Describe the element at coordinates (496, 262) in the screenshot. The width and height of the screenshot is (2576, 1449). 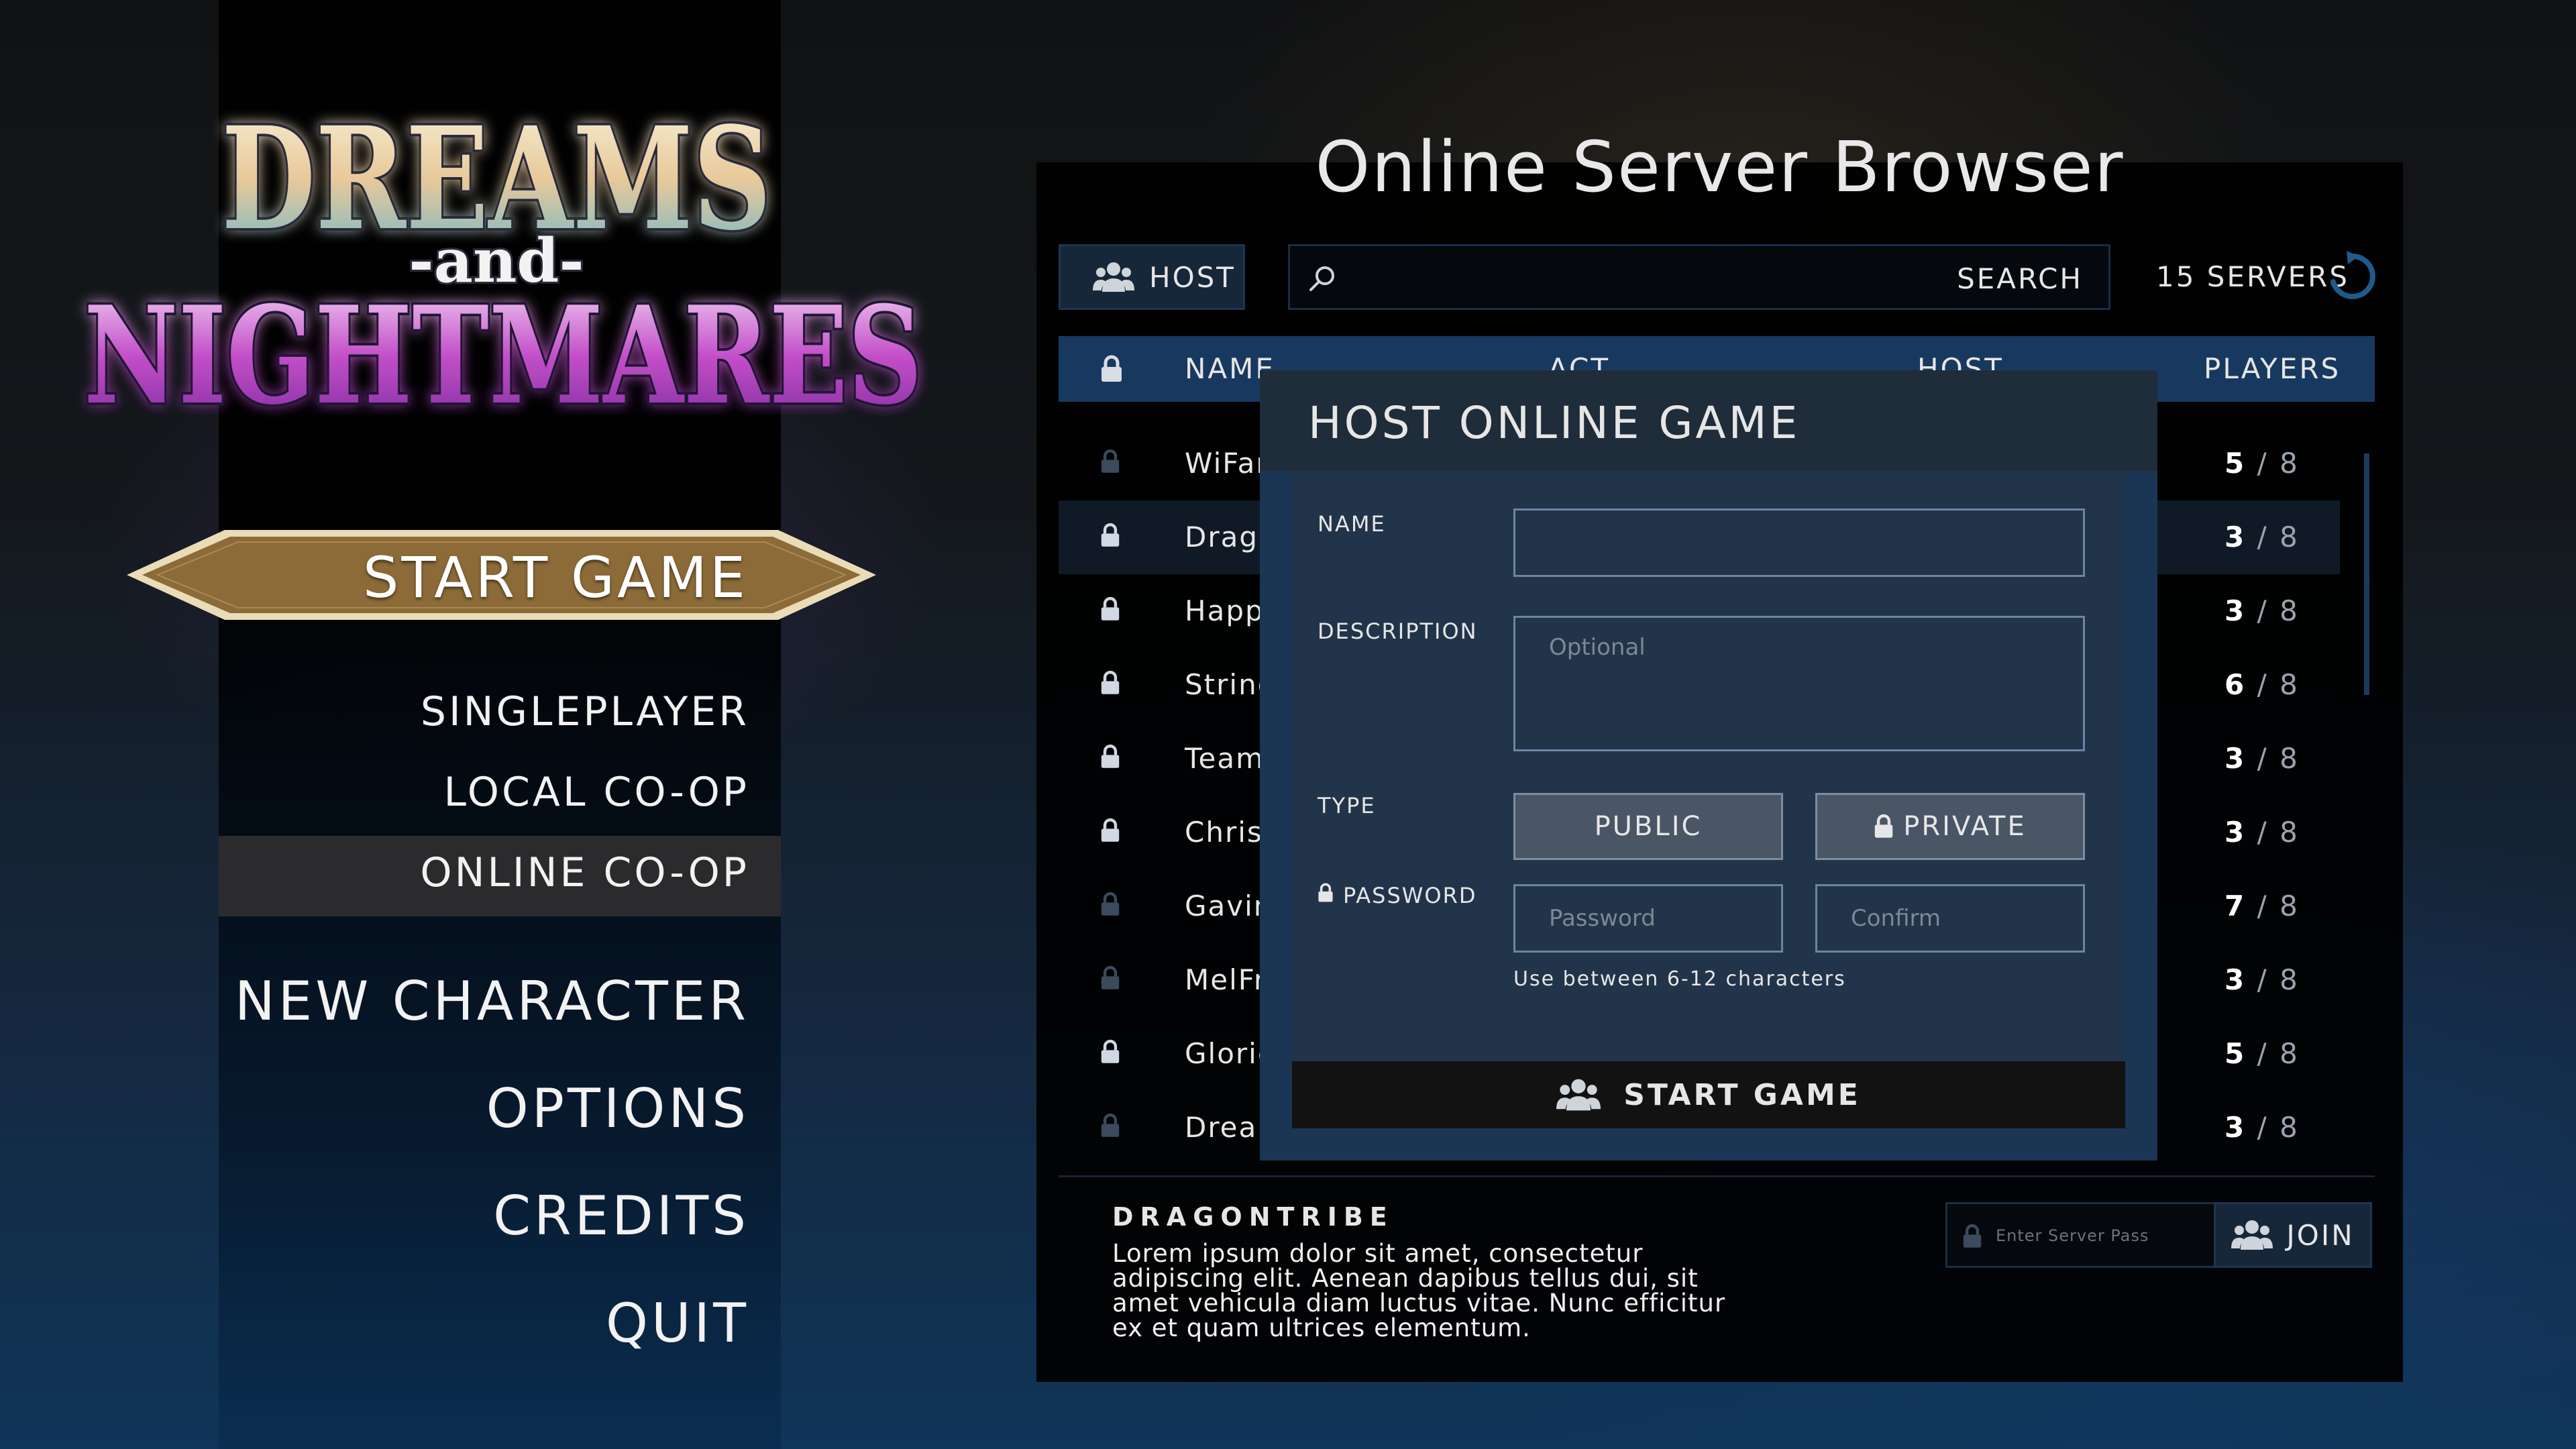
I see `game-logo: DREAMS -and- NIGHTMARES` at that location.